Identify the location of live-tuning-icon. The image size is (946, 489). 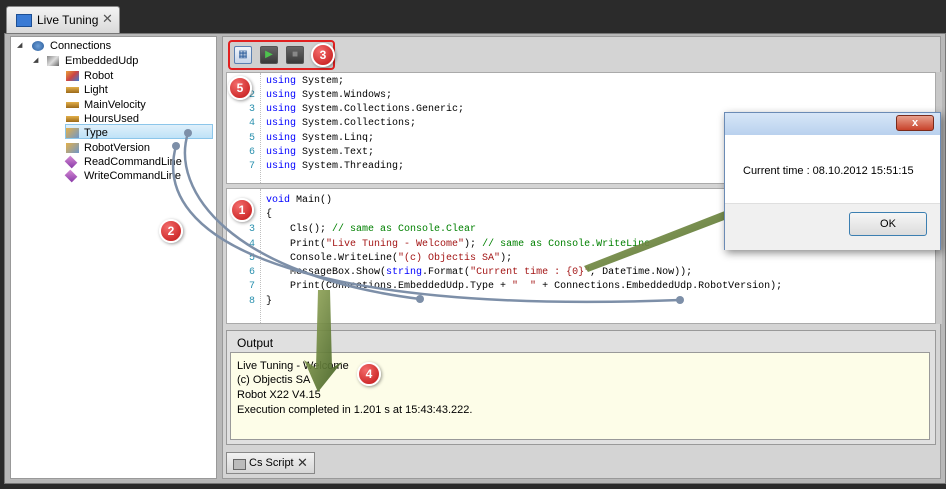
(24, 20).